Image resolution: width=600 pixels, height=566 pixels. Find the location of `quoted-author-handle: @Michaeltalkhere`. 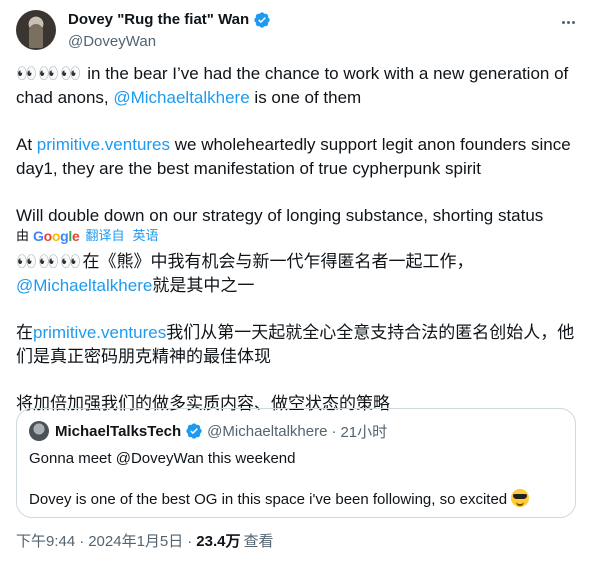

quoted-author-handle: @Michaeltalkhere is located at coordinates (267, 431).